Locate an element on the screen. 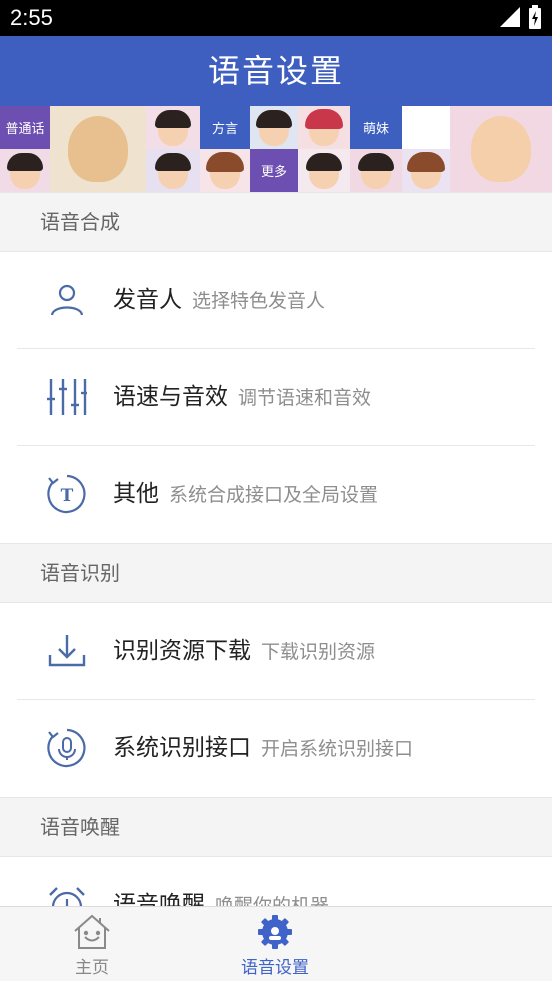  download-icon is located at coordinates (67, 651).